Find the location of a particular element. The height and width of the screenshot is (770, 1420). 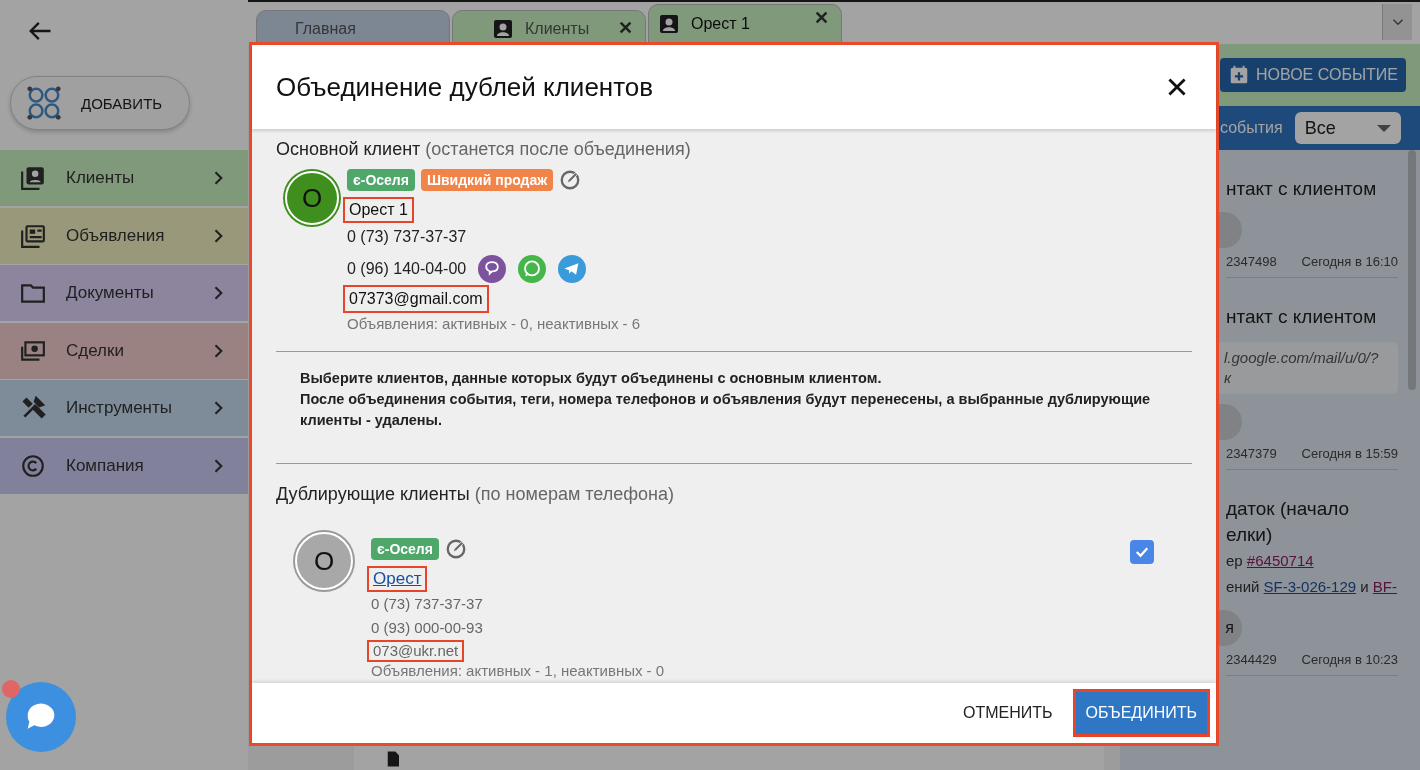

event-id: 2344429 is located at coordinates (1251, 659).